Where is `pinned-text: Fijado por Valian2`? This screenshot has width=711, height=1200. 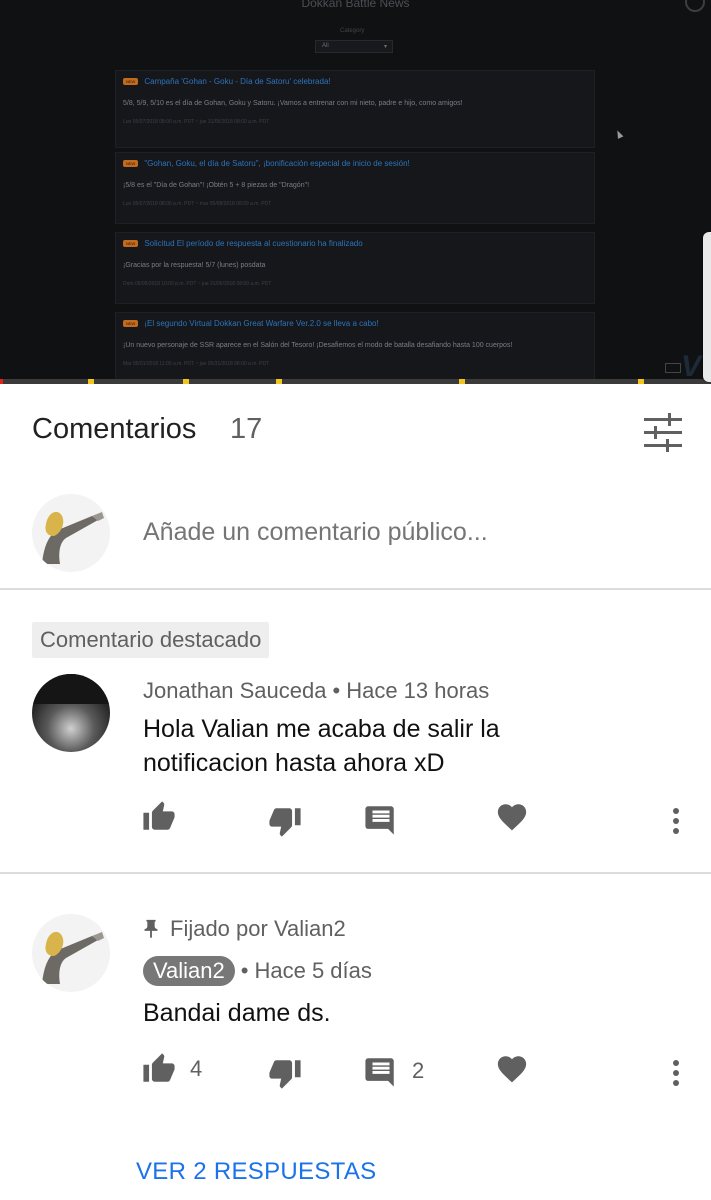 pinned-text: Fijado por Valian2 is located at coordinates (258, 928).